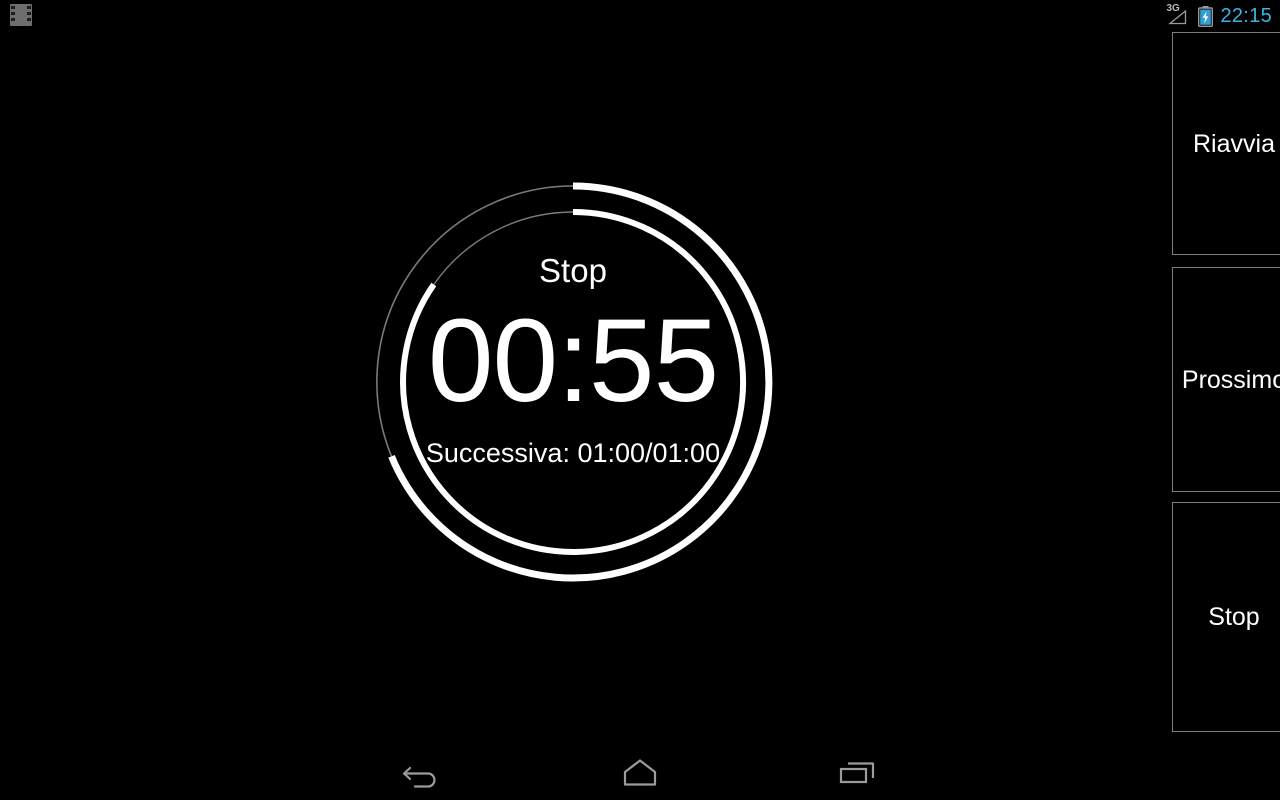 The width and height of the screenshot is (1280, 800). I want to click on inner-ring-progress, so click(573, 382).